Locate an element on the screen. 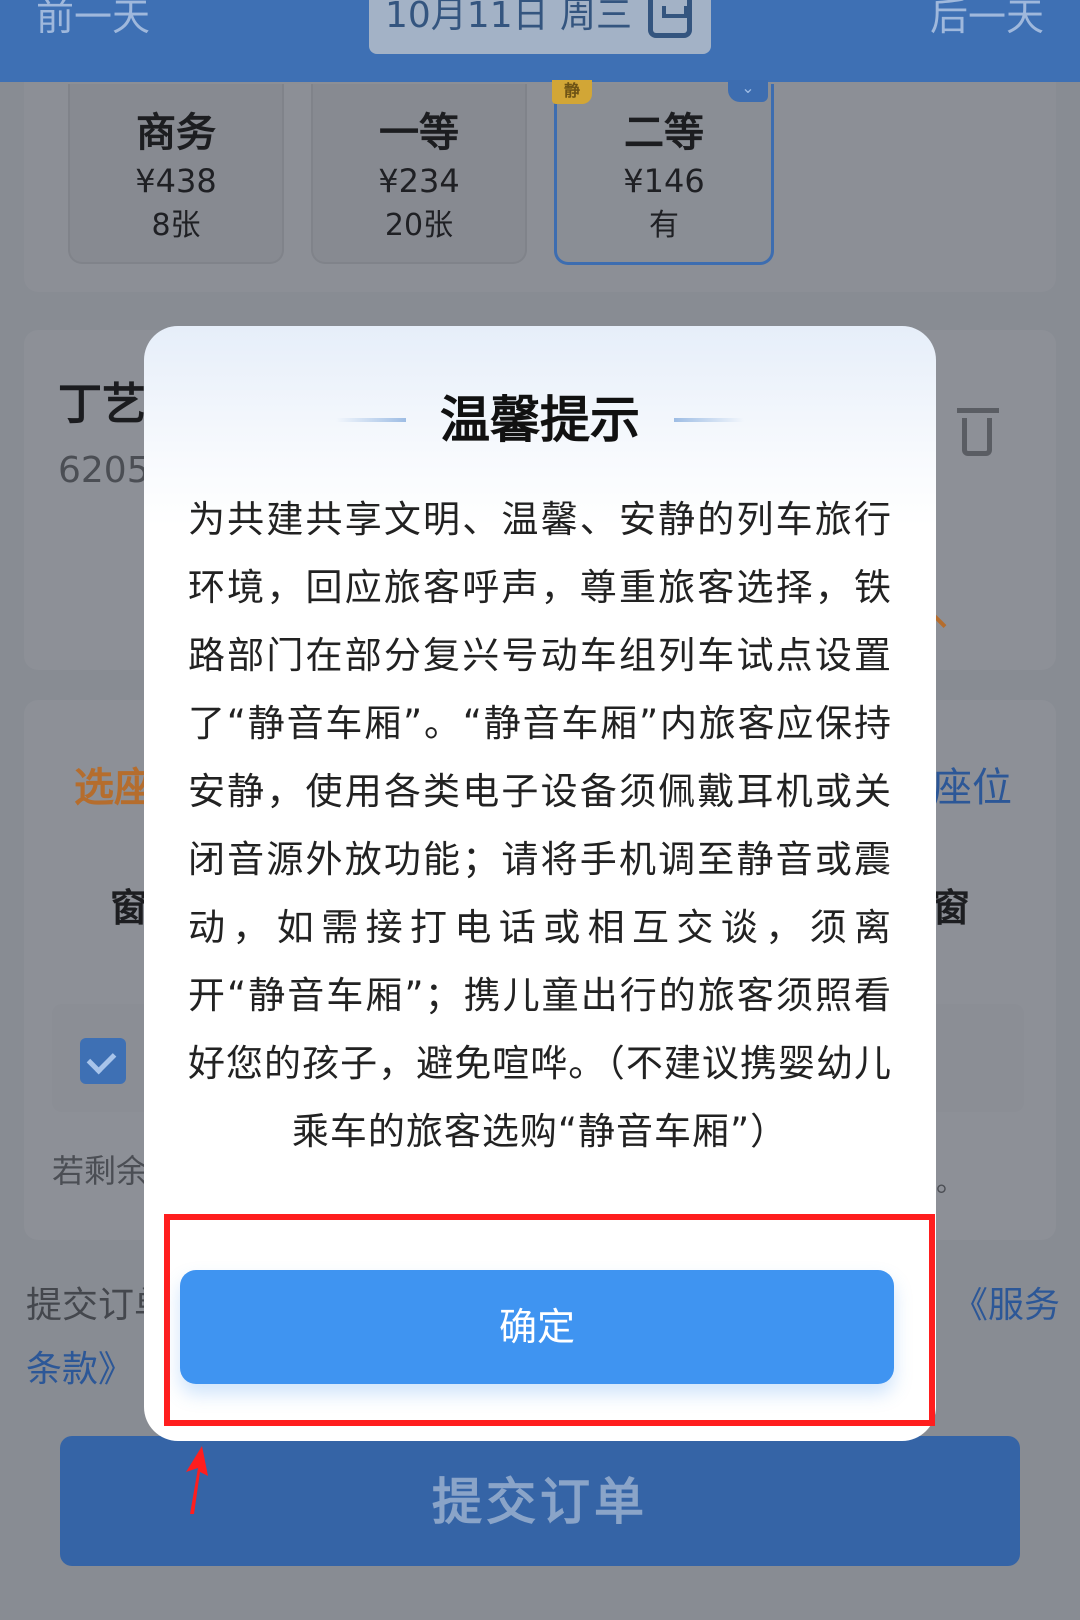 The image size is (1080, 1620). seat-price: ¥438 is located at coordinates (176, 181).